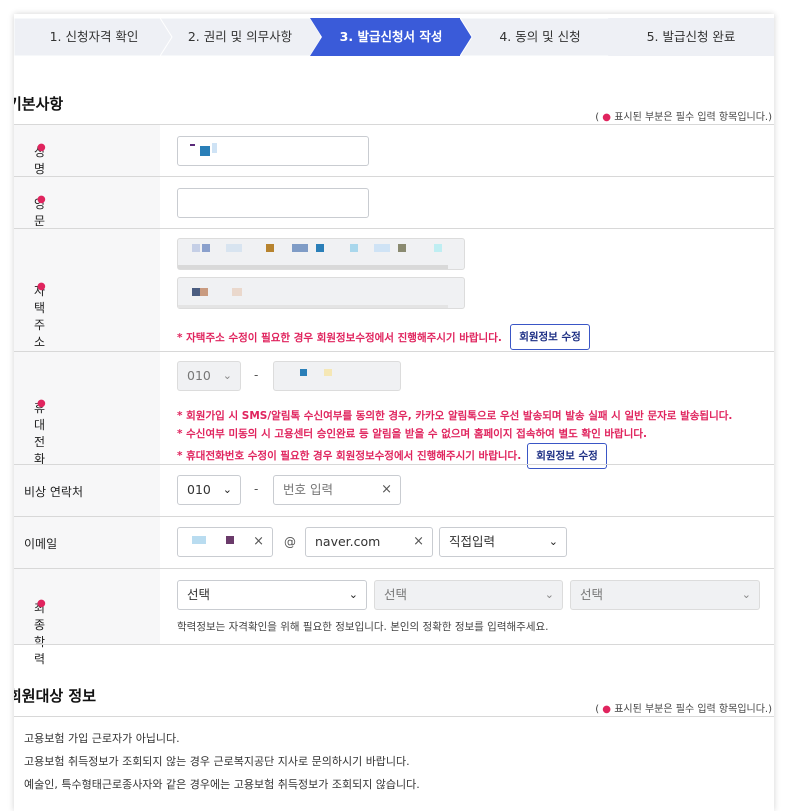  I want to click on education-label: 최종학력, so click(40, 633).